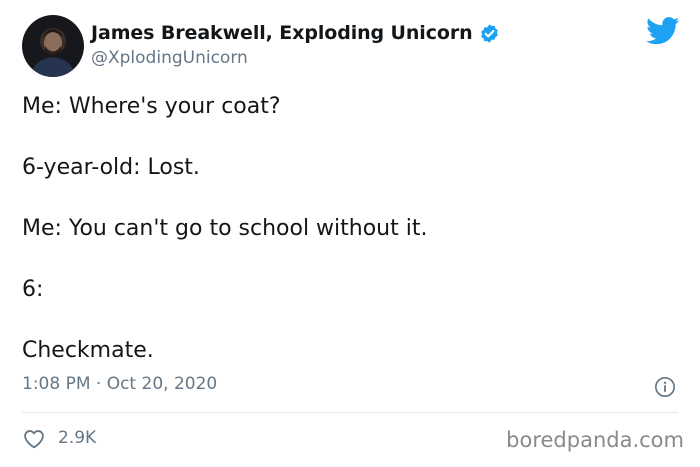 The height and width of the screenshot is (467, 700). What do you see at coordinates (350, 412) in the screenshot?
I see `divider` at bounding box center [350, 412].